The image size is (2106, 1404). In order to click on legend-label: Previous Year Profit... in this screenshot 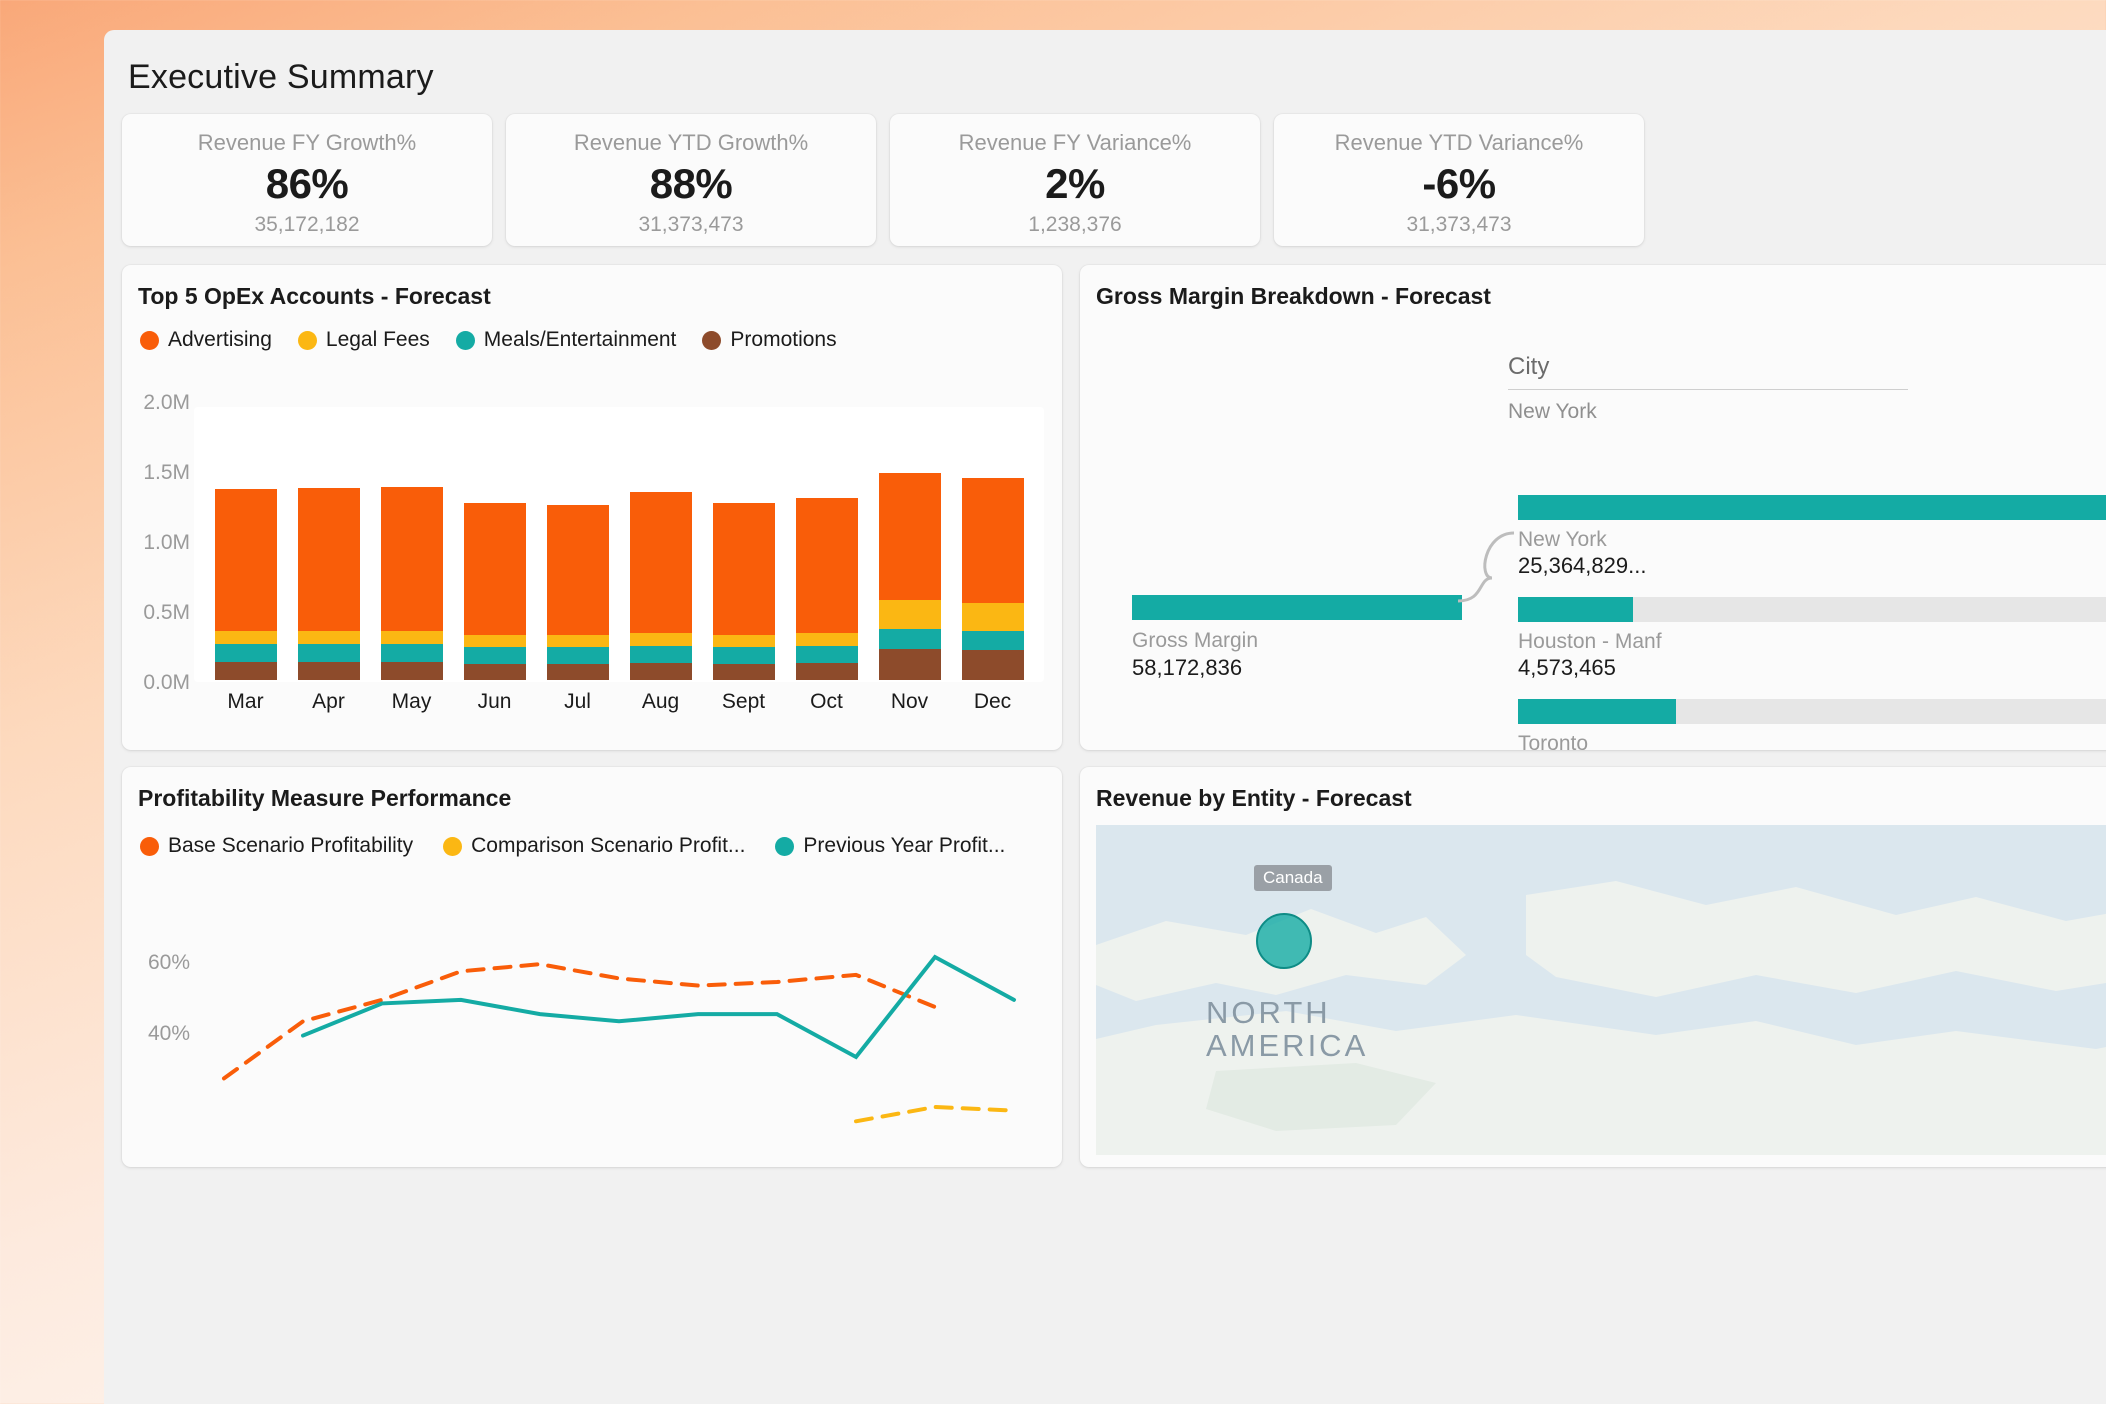, I will do `click(904, 845)`.